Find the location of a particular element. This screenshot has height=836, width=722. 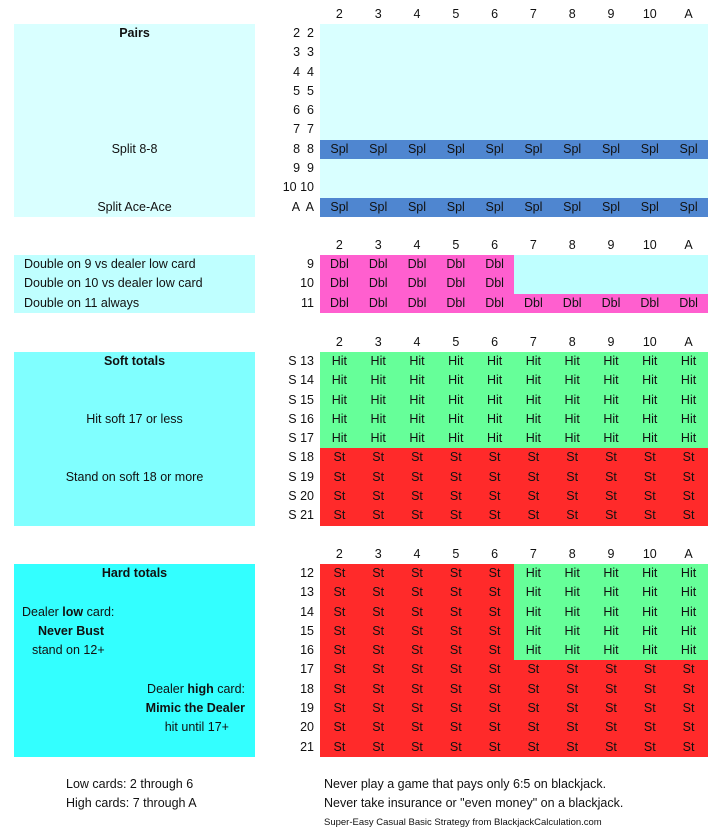

player-hand-label: S 13 is located at coordinates (301, 361).